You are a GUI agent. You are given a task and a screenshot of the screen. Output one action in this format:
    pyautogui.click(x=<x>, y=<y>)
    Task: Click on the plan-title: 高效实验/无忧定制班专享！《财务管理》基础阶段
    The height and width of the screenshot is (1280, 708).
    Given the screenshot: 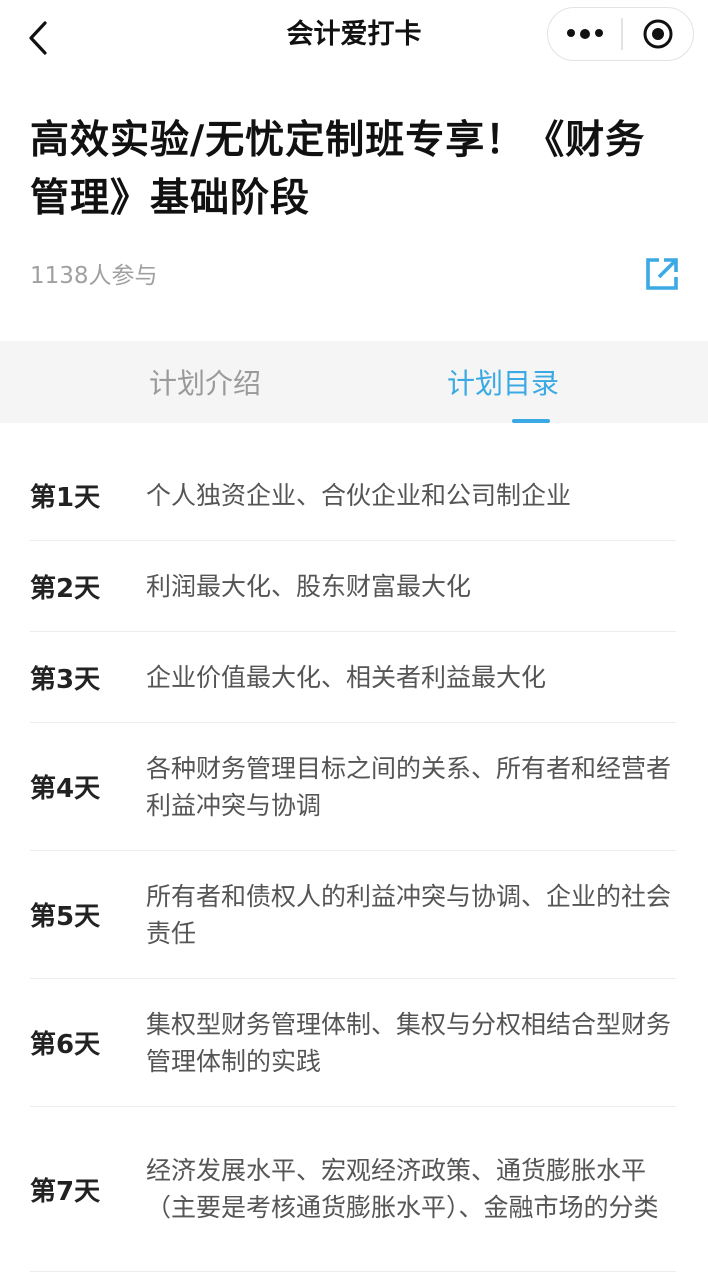 What is the action you would take?
    pyautogui.click(x=338, y=169)
    